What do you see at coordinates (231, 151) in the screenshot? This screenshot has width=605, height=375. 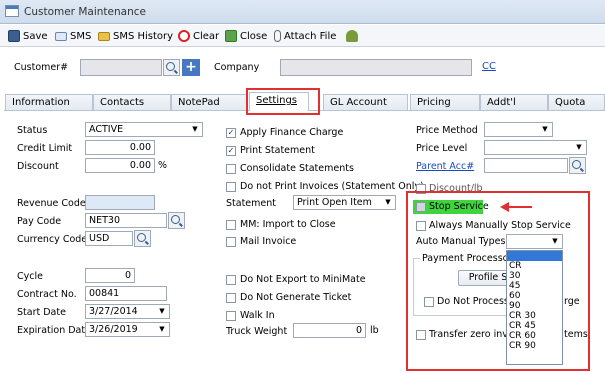 I see `print-statement-checkbox: ✓` at bounding box center [231, 151].